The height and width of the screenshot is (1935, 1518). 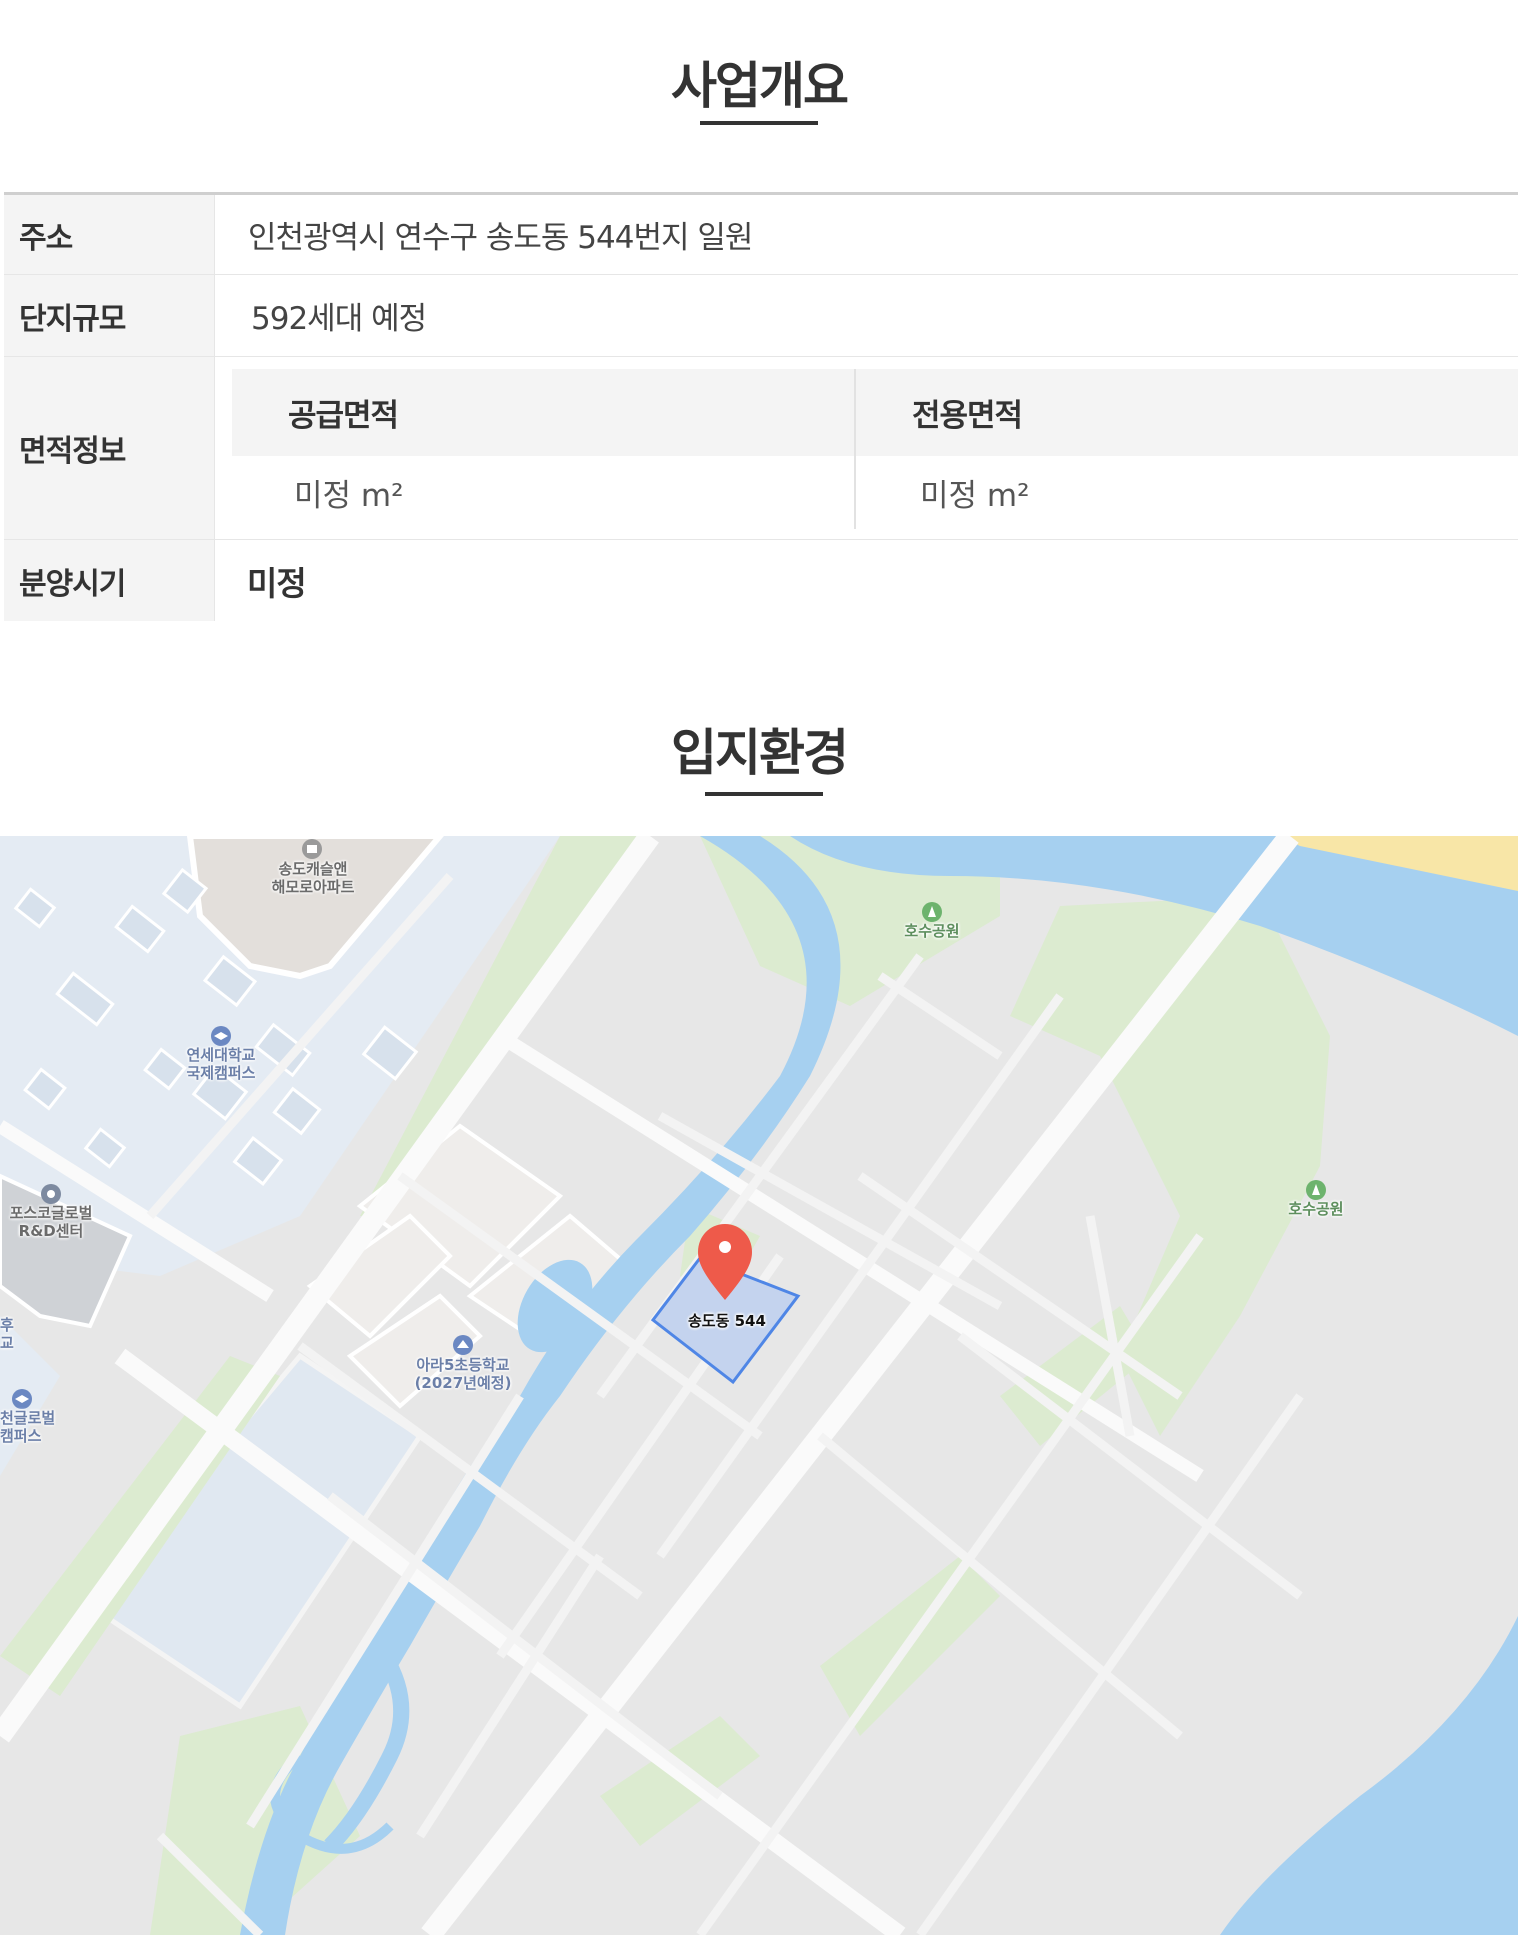 What do you see at coordinates (221, 1036) in the screenshot?
I see `yonsei-school-icon` at bounding box center [221, 1036].